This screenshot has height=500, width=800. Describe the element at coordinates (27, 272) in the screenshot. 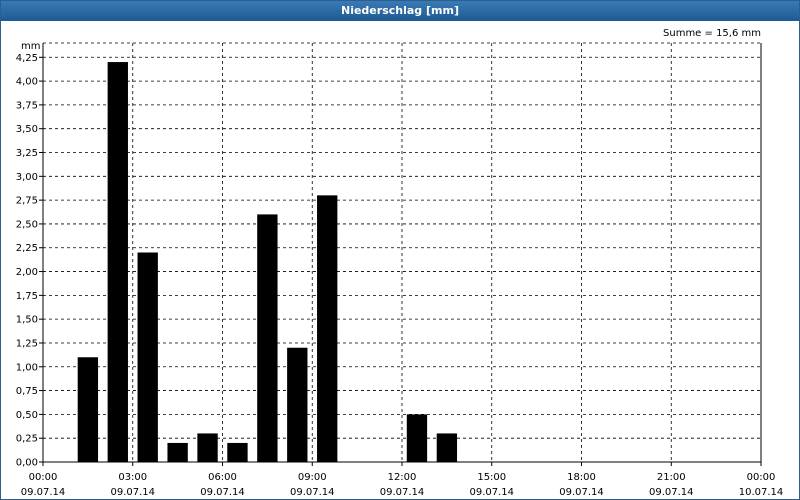

I see `y-tick-label: 2,00` at that location.